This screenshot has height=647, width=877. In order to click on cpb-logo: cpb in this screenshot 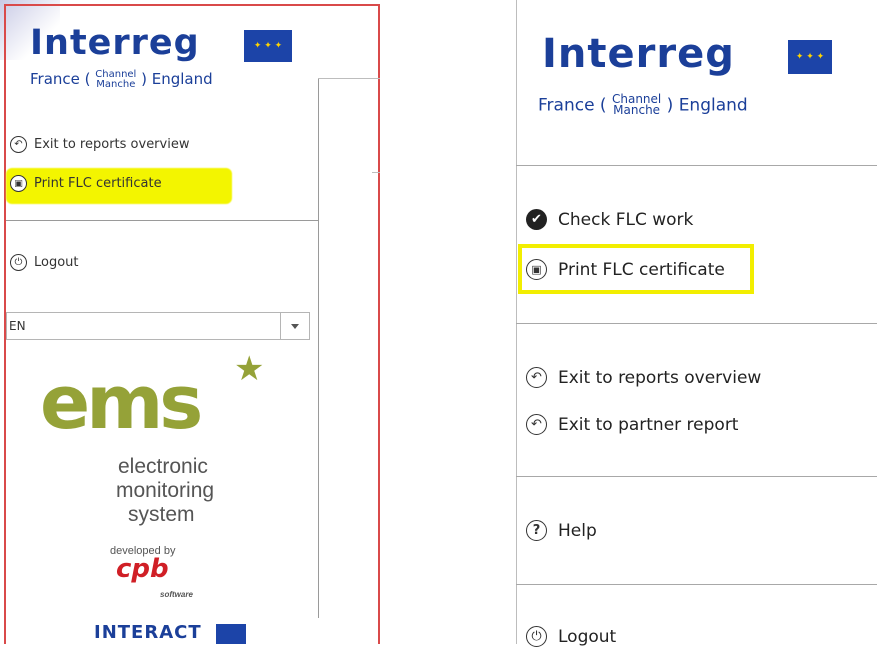, I will do `click(142, 569)`.